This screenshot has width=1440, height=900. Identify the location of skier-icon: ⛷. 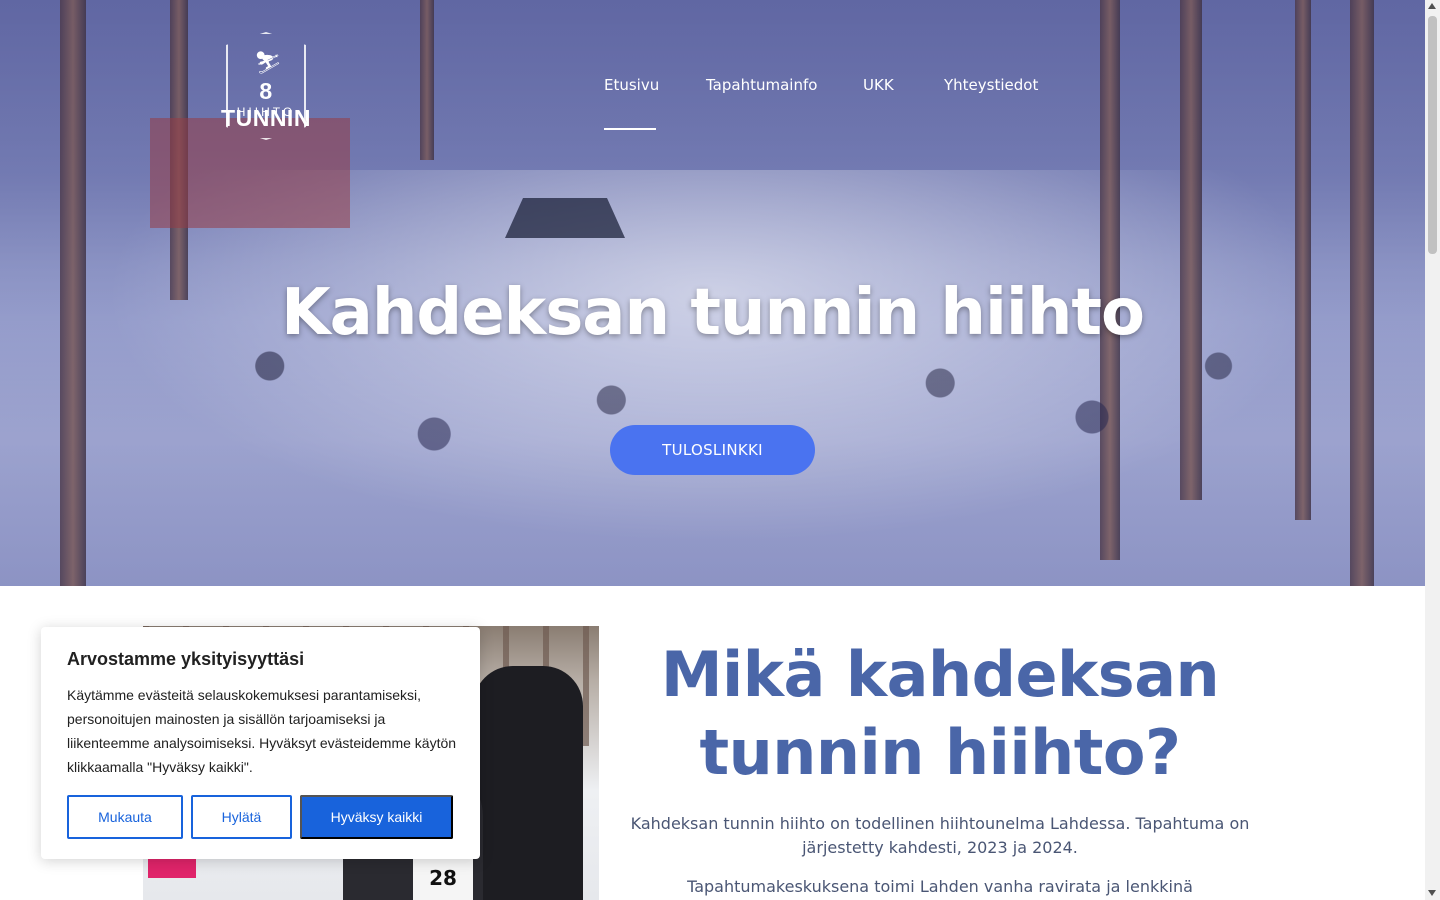
(268, 63).